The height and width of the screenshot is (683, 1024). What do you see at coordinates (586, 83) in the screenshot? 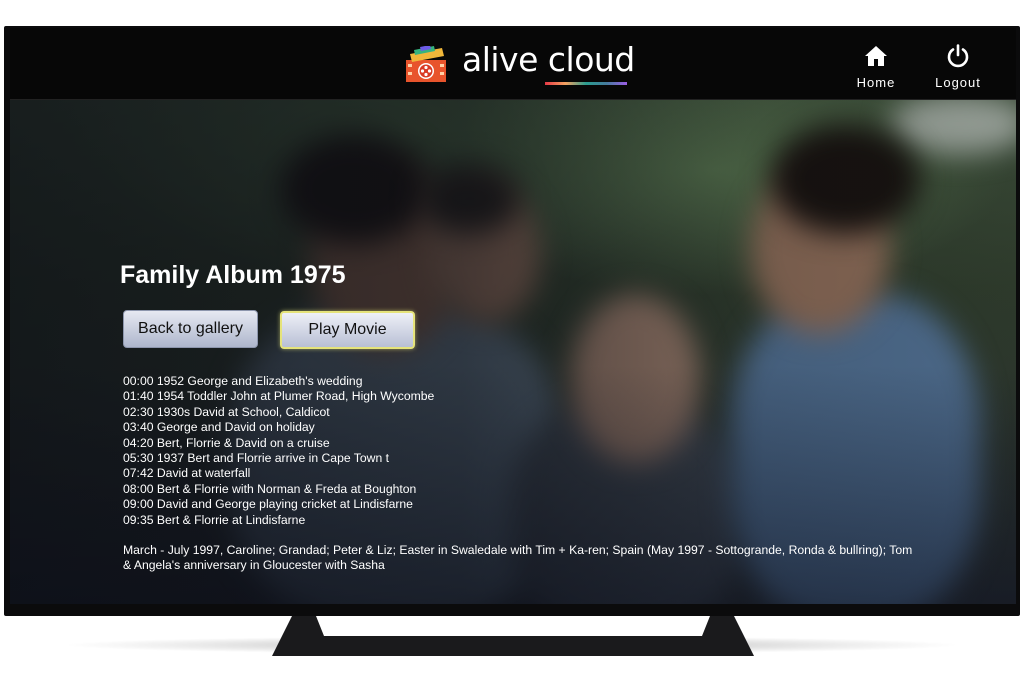
I see `brand-underline` at bounding box center [586, 83].